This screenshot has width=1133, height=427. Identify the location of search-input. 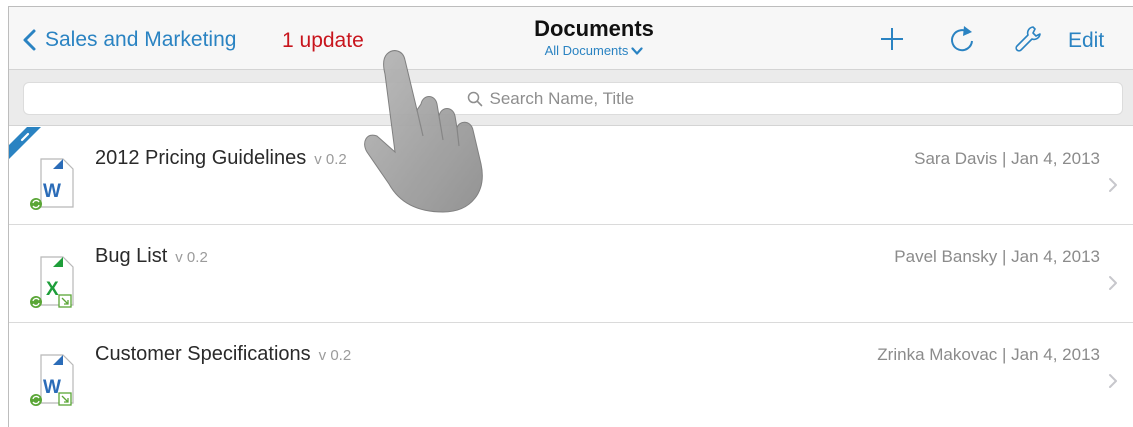
(584, 98).